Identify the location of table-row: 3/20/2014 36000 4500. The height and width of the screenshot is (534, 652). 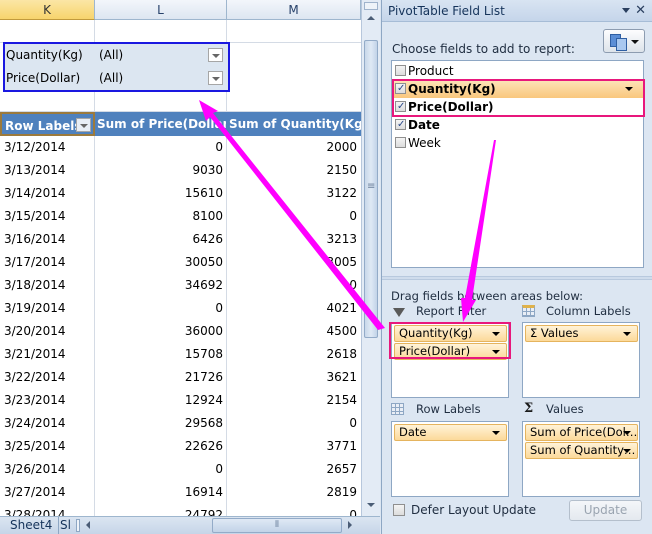
(180, 331).